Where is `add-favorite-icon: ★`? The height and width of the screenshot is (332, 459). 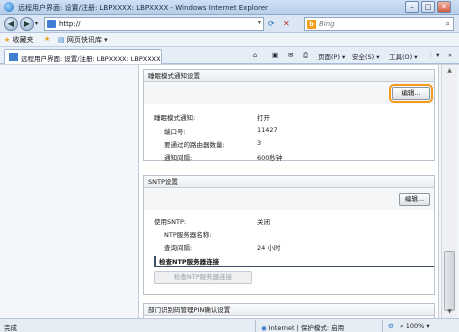 add-favorite-icon: ★ is located at coordinates (47, 39).